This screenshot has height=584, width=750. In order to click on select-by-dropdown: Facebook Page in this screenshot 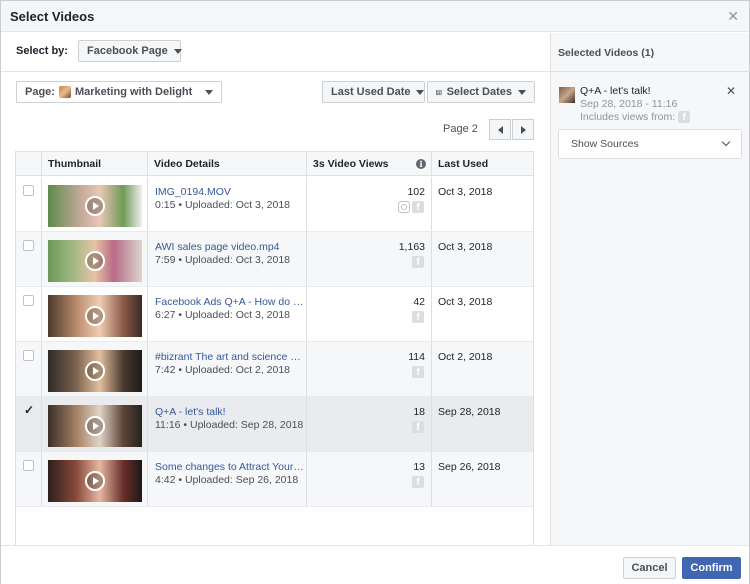, I will do `click(130, 51)`.